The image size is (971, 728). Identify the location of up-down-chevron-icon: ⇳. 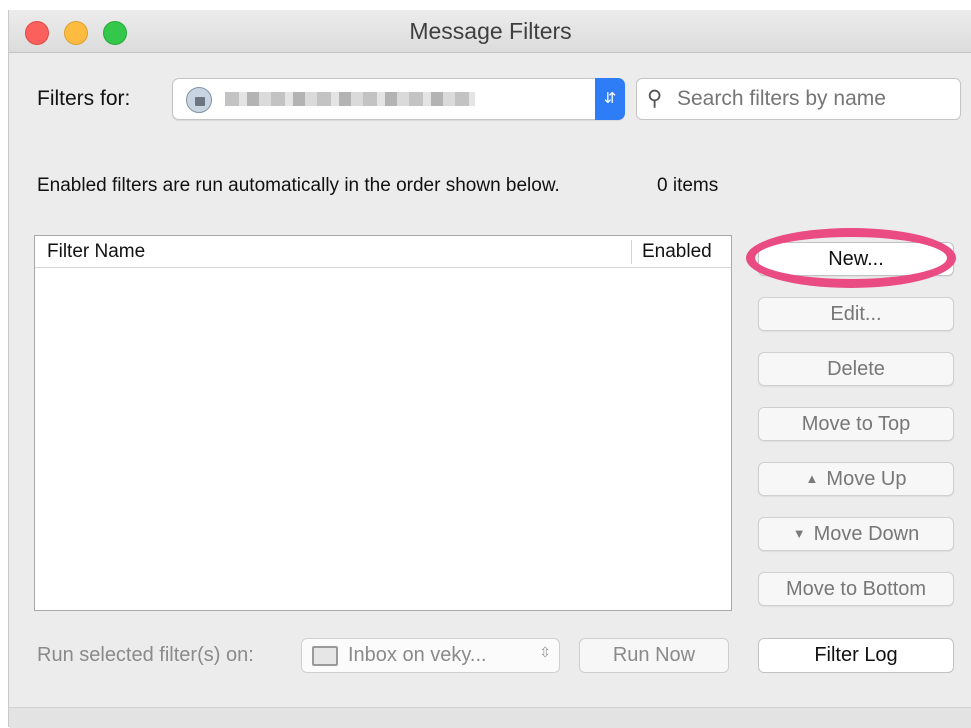
(545, 652).